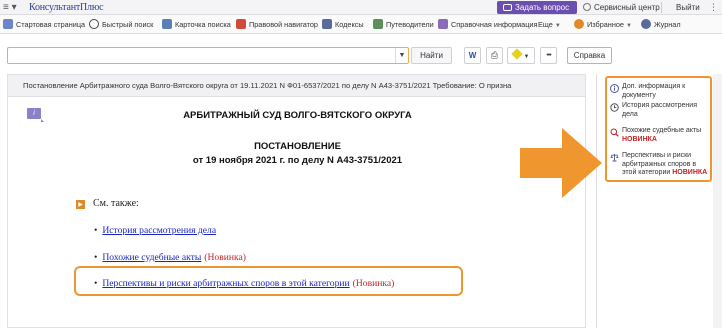 The image size is (722, 328). Describe the element at coordinates (614, 107) in the screenshot. I see `history-icon` at that location.